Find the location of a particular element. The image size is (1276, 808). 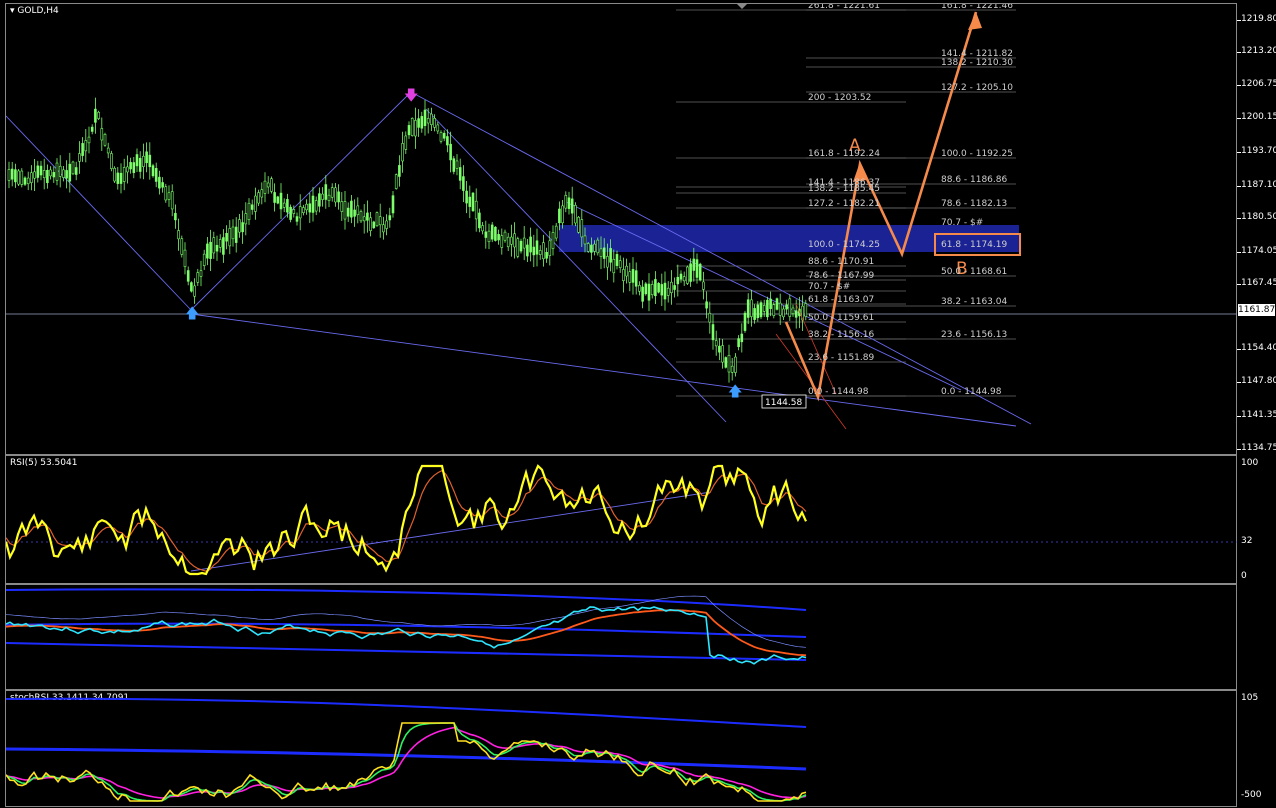

fib-level-label: 161.8 - 1192.24 is located at coordinates (844, 154).